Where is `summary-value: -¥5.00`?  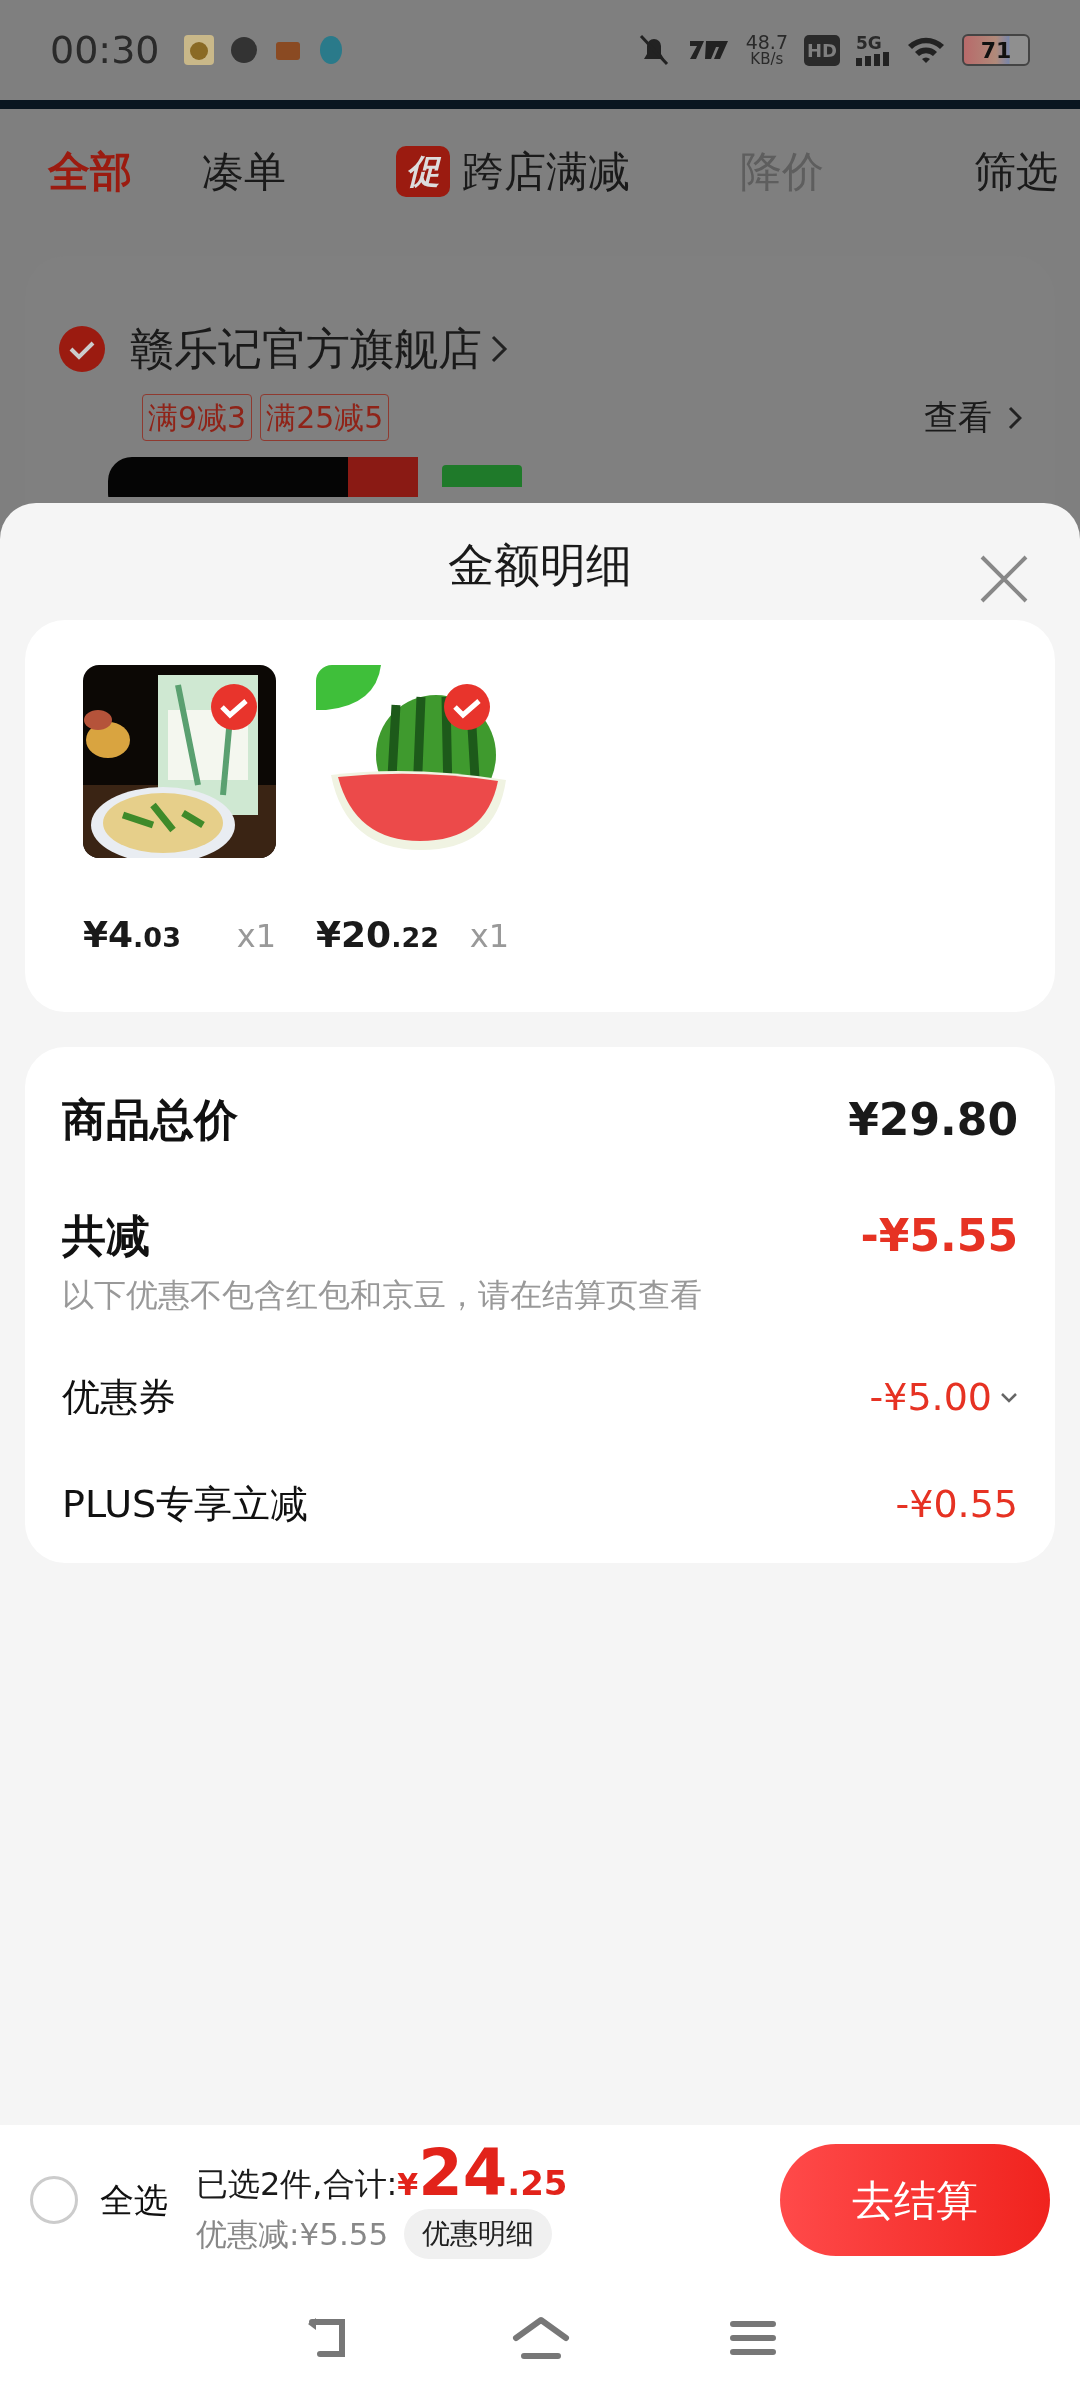 summary-value: -¥5.00 is located at coordinates (930, 1397).